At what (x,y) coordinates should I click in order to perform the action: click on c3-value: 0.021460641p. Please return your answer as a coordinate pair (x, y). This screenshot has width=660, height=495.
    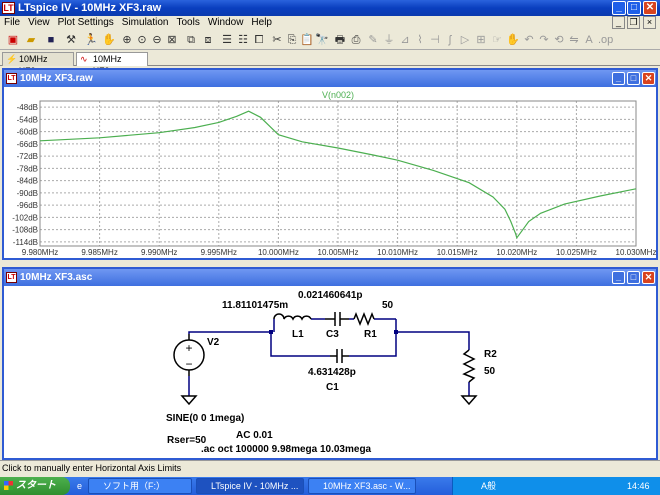
    Looking at the image, I should click on (330, 295).